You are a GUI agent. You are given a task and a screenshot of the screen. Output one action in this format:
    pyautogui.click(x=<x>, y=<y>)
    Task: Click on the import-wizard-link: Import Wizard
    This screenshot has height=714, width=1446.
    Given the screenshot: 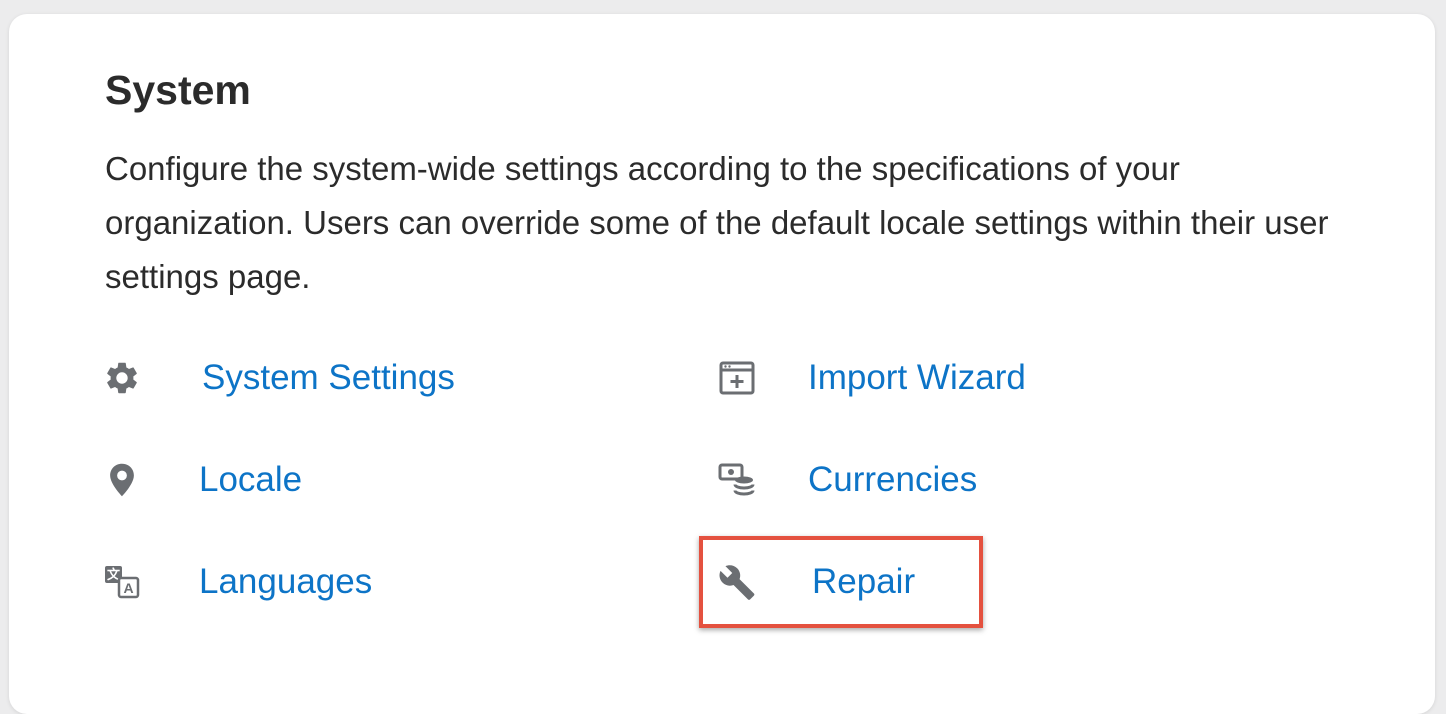 What is the action you would take?
    pyautogui.click(x=917, y=378)
    